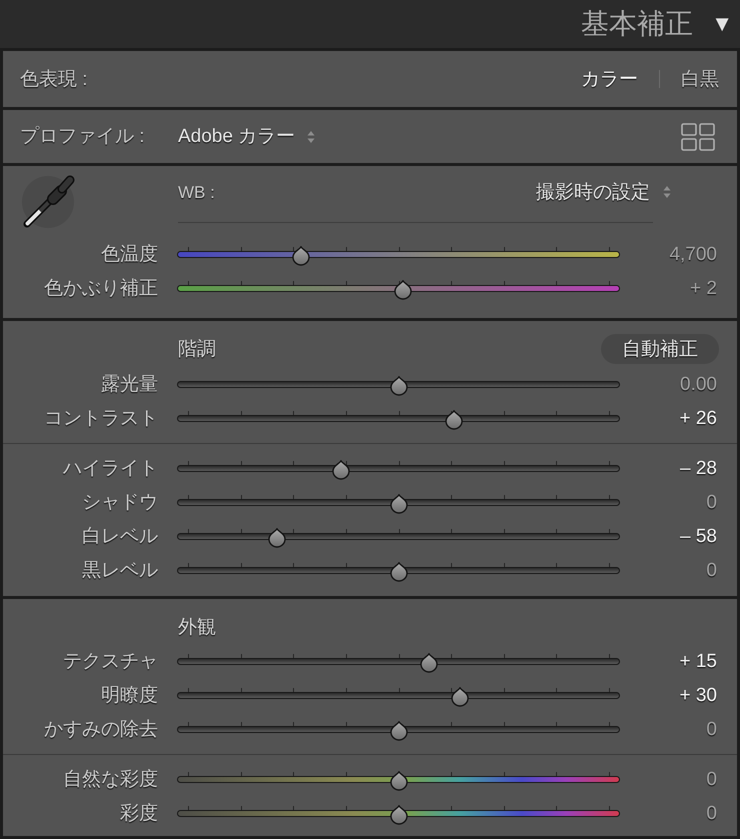 This screenshot has width=740, height=839. I want to click on slider-label: シャドウ, so click(119, 502).